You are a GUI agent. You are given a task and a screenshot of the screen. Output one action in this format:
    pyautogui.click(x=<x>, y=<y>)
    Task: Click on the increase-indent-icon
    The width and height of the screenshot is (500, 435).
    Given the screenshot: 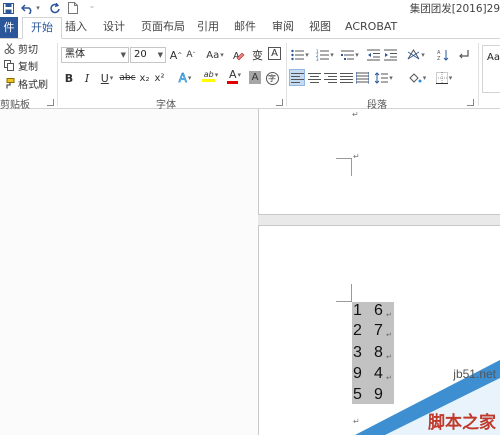 What is the action you would take?
    pyautogui.click(x=390, y=55)
    